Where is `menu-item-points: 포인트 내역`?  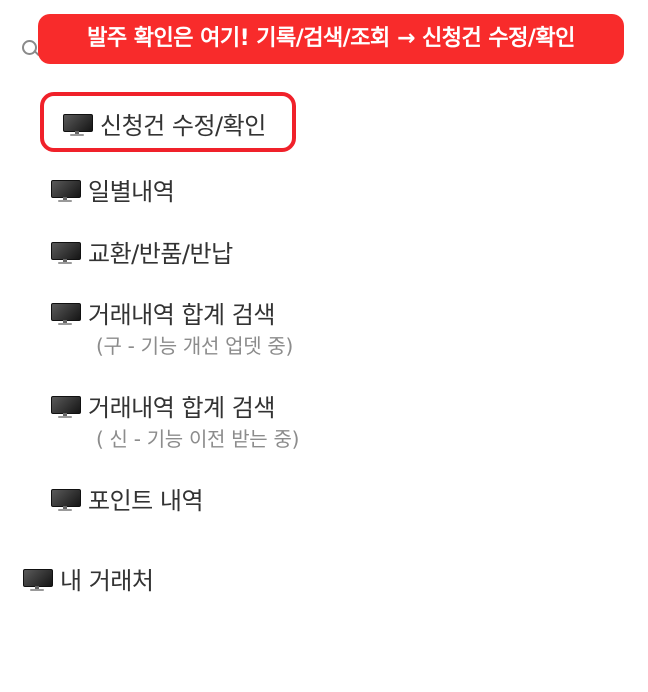 menu-item-points: 포인트 내역 is located at coordinates (127, 498).